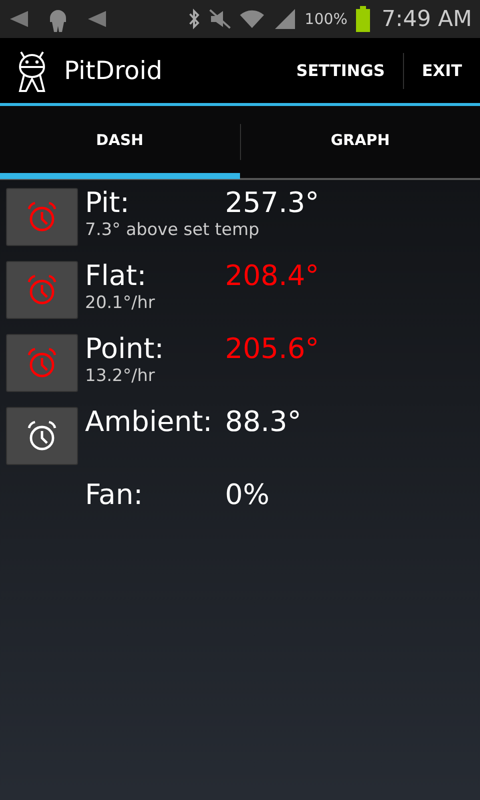  What do you see at coordinates (120, 375) in the screenshot?
I see `reading-detail: 13.2°/hr` at bounding box center [120, 375].